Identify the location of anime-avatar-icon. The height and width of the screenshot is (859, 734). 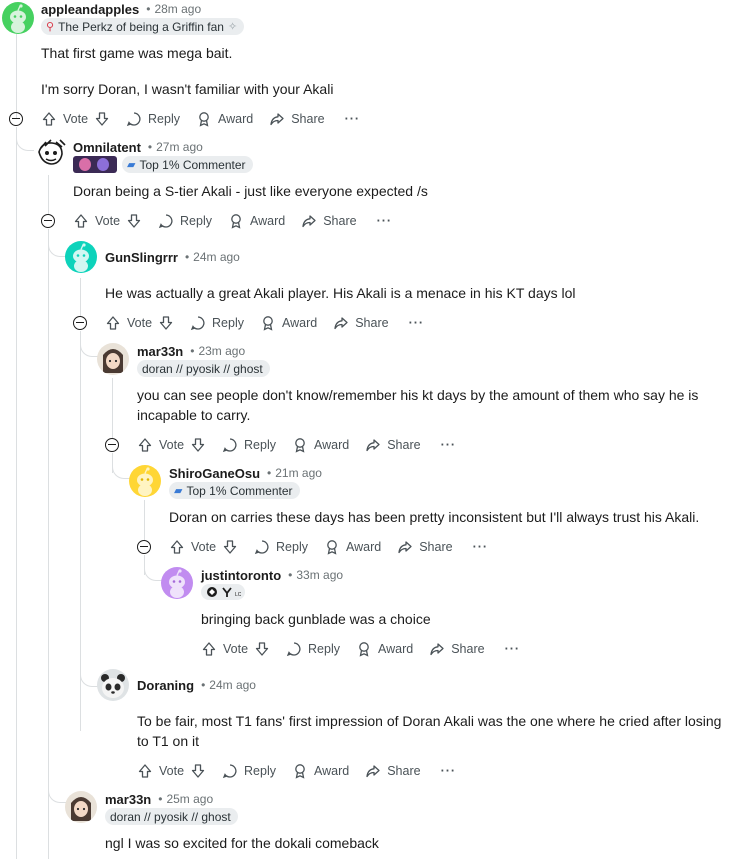
(113, 361).